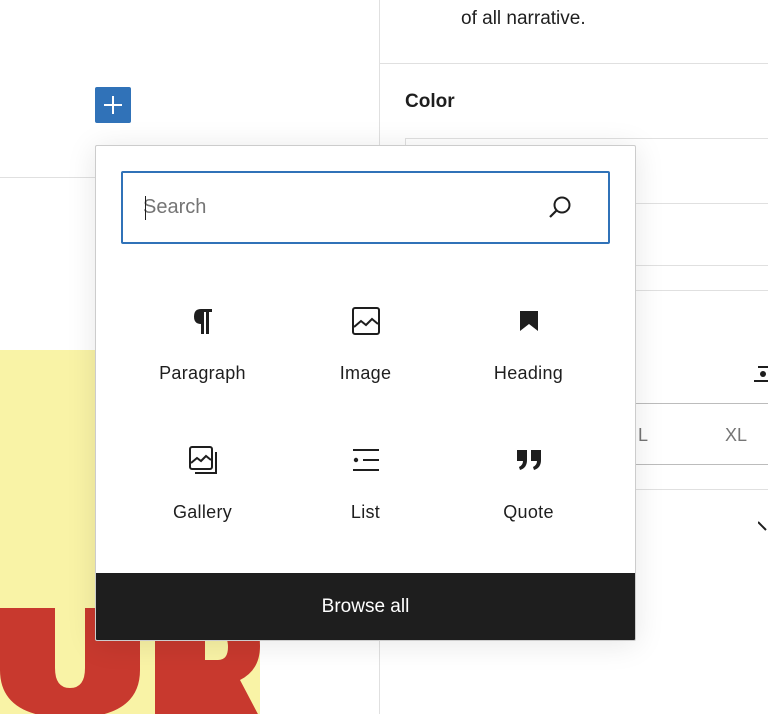  What do you see at coordinates (202, 512) in the screenshot?
I see `block-label: Gallery` at bounding box center [202, 512].